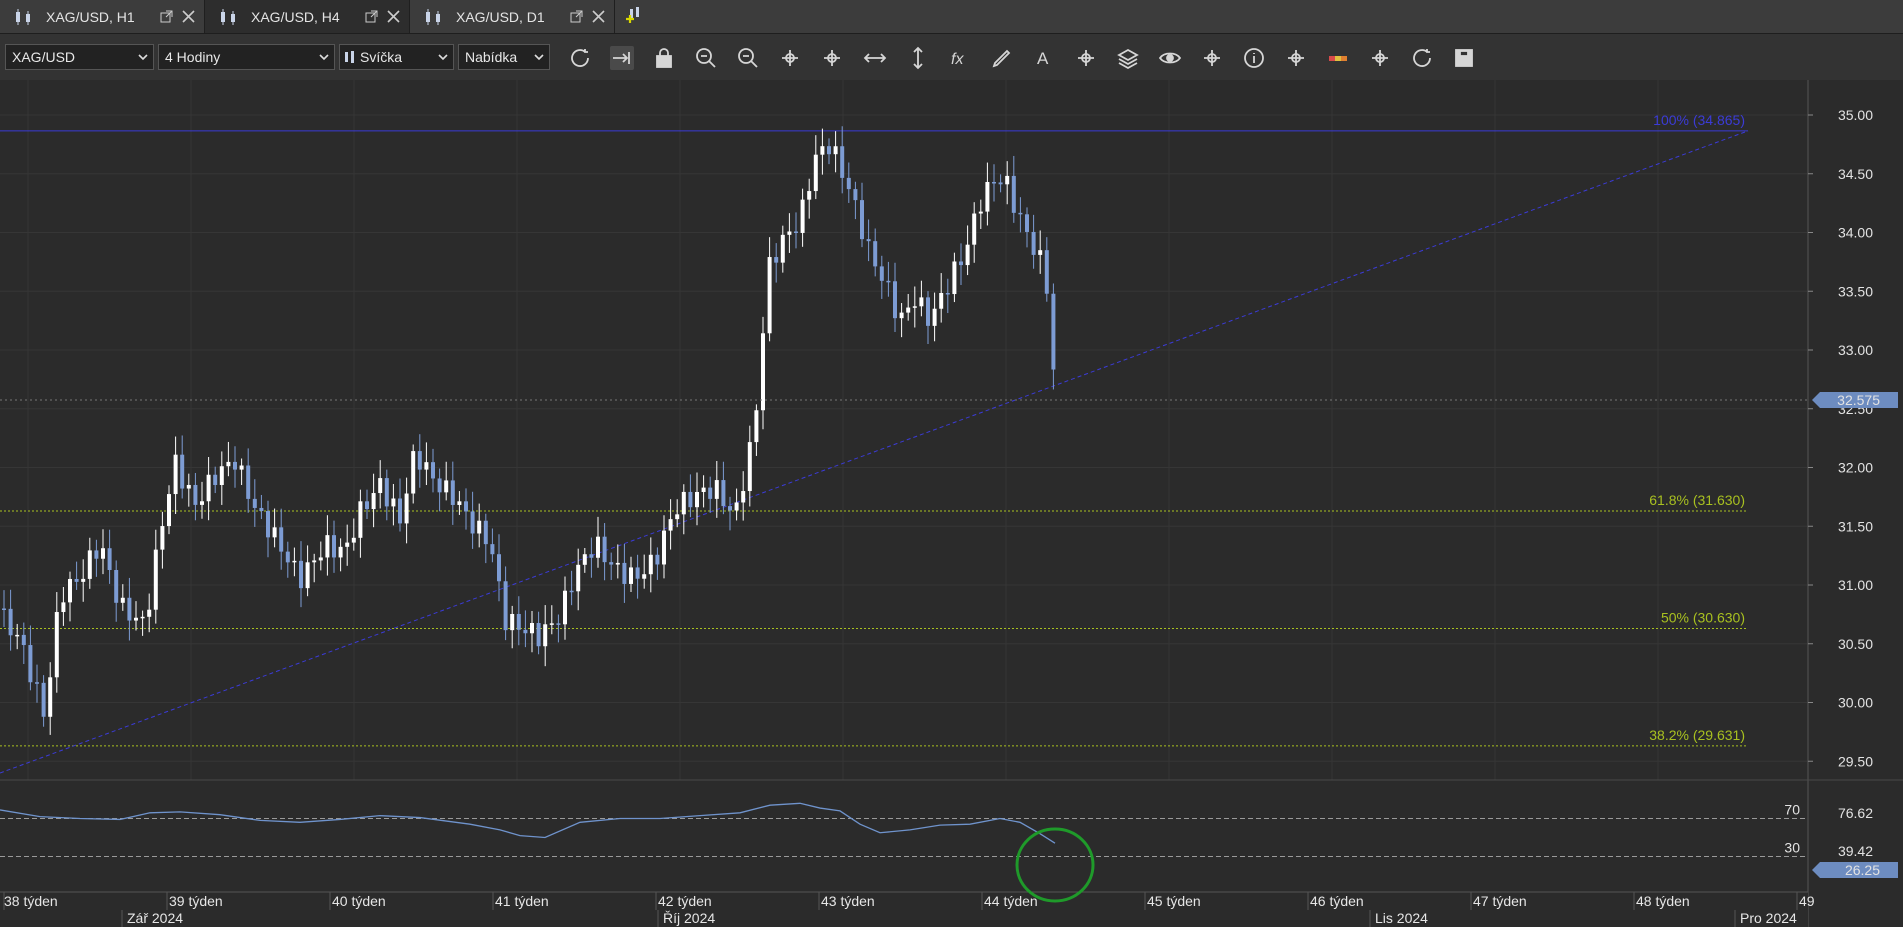 The width and height of the screenshot is (1903, 927). What do you see at coordinates (1663, 901) in the screenshot?
I see `week-label: 48 týden` at bounding box center [1663, 901].